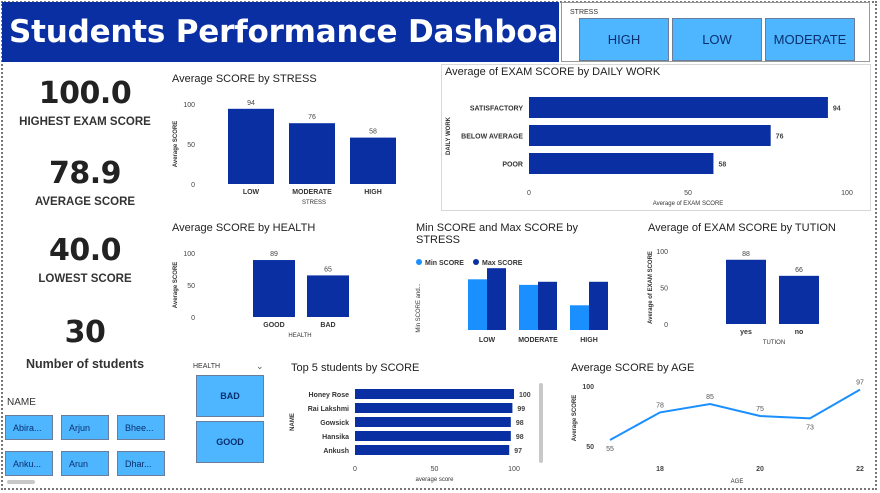 This screenshot has height=493, width=880. What do you see at coordinates (328, 409) in the screenshot?
I see `y-tick-label: Rai Lakshmi` at bounding box center [328, 409].